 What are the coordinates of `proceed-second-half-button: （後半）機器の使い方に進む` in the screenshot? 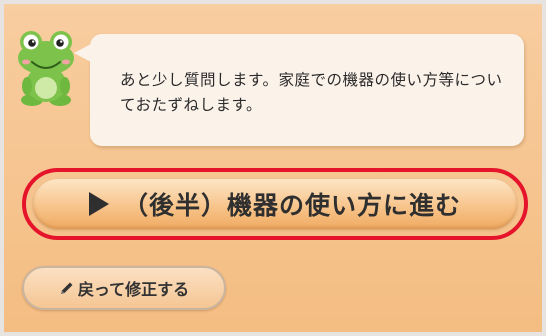 It's located at (275, 204).